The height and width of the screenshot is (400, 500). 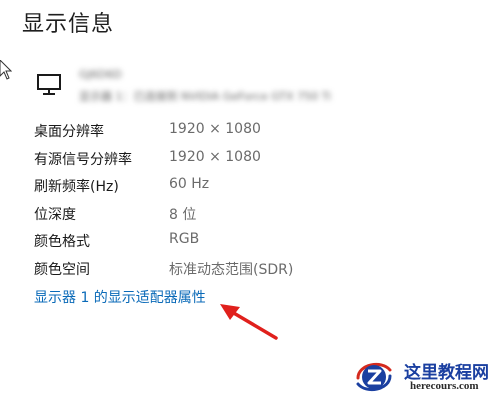 I want to click on info-row-bit-depth: 位深度 8 位, so click(x=244, y=216).